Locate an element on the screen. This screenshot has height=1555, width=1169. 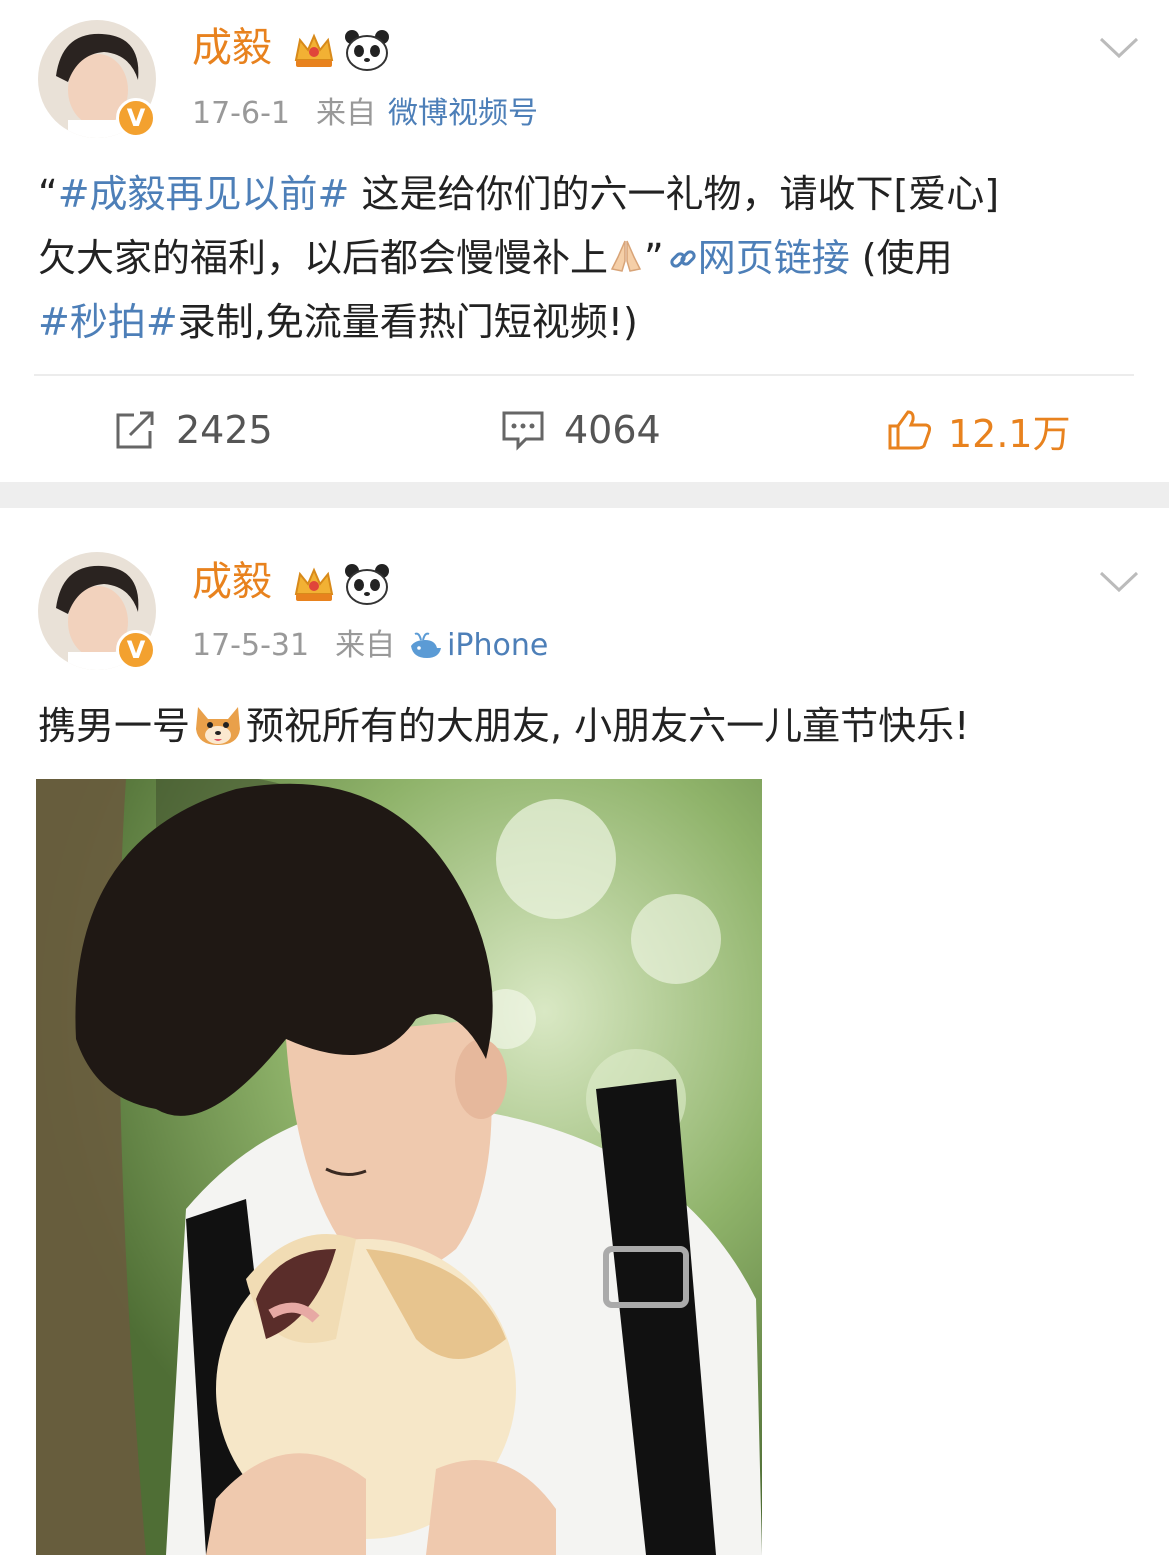
comment-count: 4064 is located at coordinates (612, 430).